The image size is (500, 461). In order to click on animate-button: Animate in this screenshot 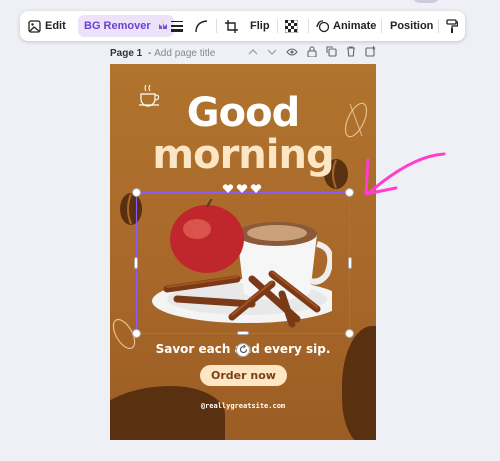, I will do `click(346, 26)`.